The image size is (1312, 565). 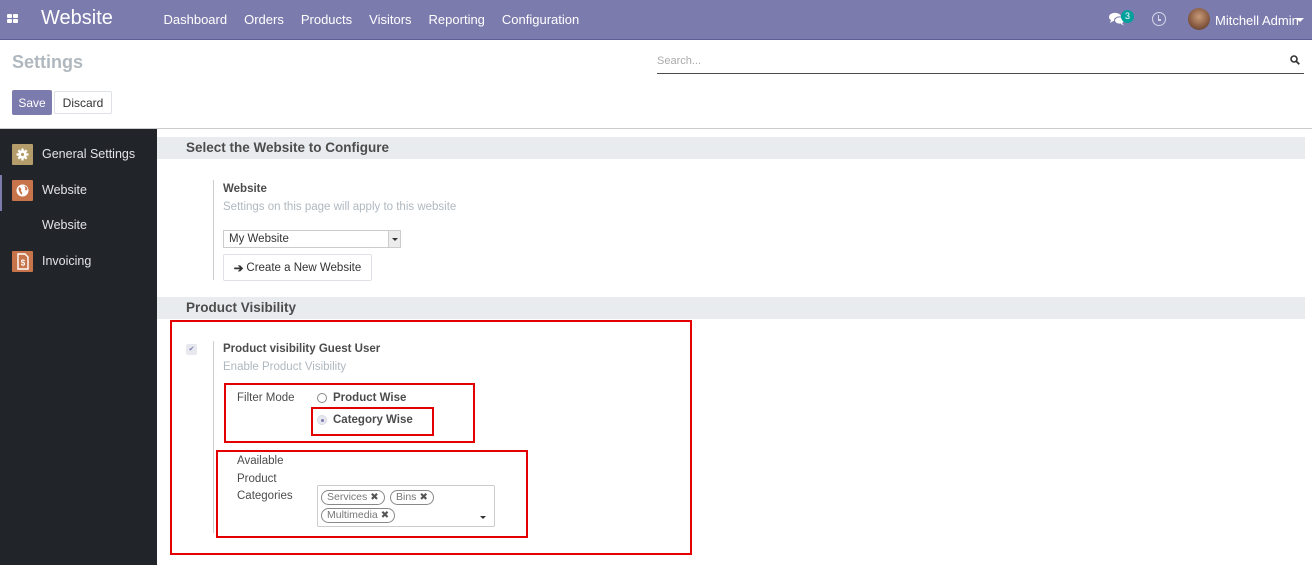 What do you see at coordinates (245, 189) in the screenshot?
I see `setting-title-website: Website` at bounding box center [245, 189].